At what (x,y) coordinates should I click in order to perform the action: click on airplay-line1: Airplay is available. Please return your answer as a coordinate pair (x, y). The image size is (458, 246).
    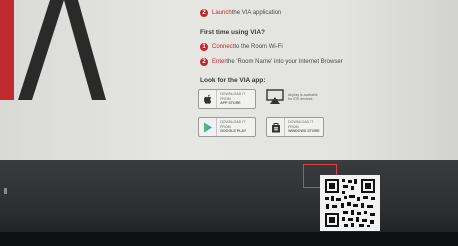
    Looking at the image, I should click on (303, 94).